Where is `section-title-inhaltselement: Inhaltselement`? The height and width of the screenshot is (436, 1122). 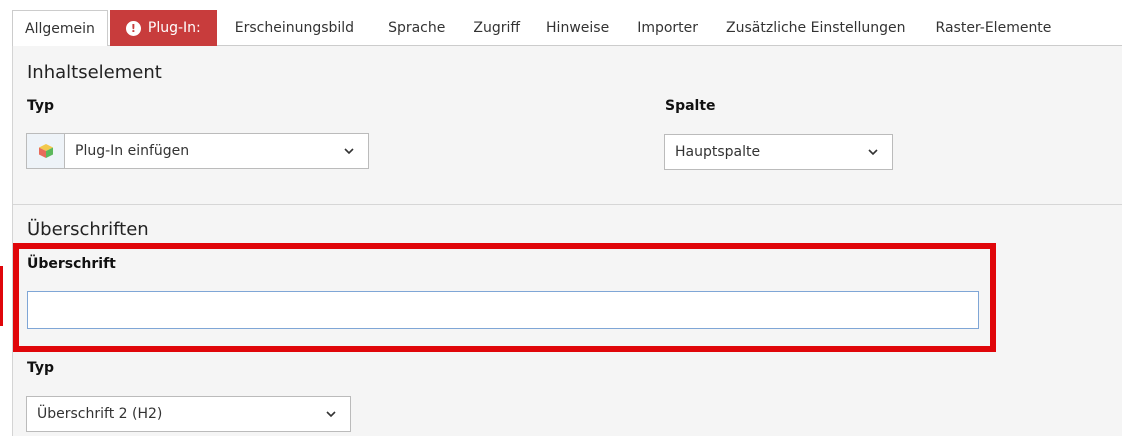
section-title-inhaltselement: Inhaltselement is located at coordinates (94, 72).